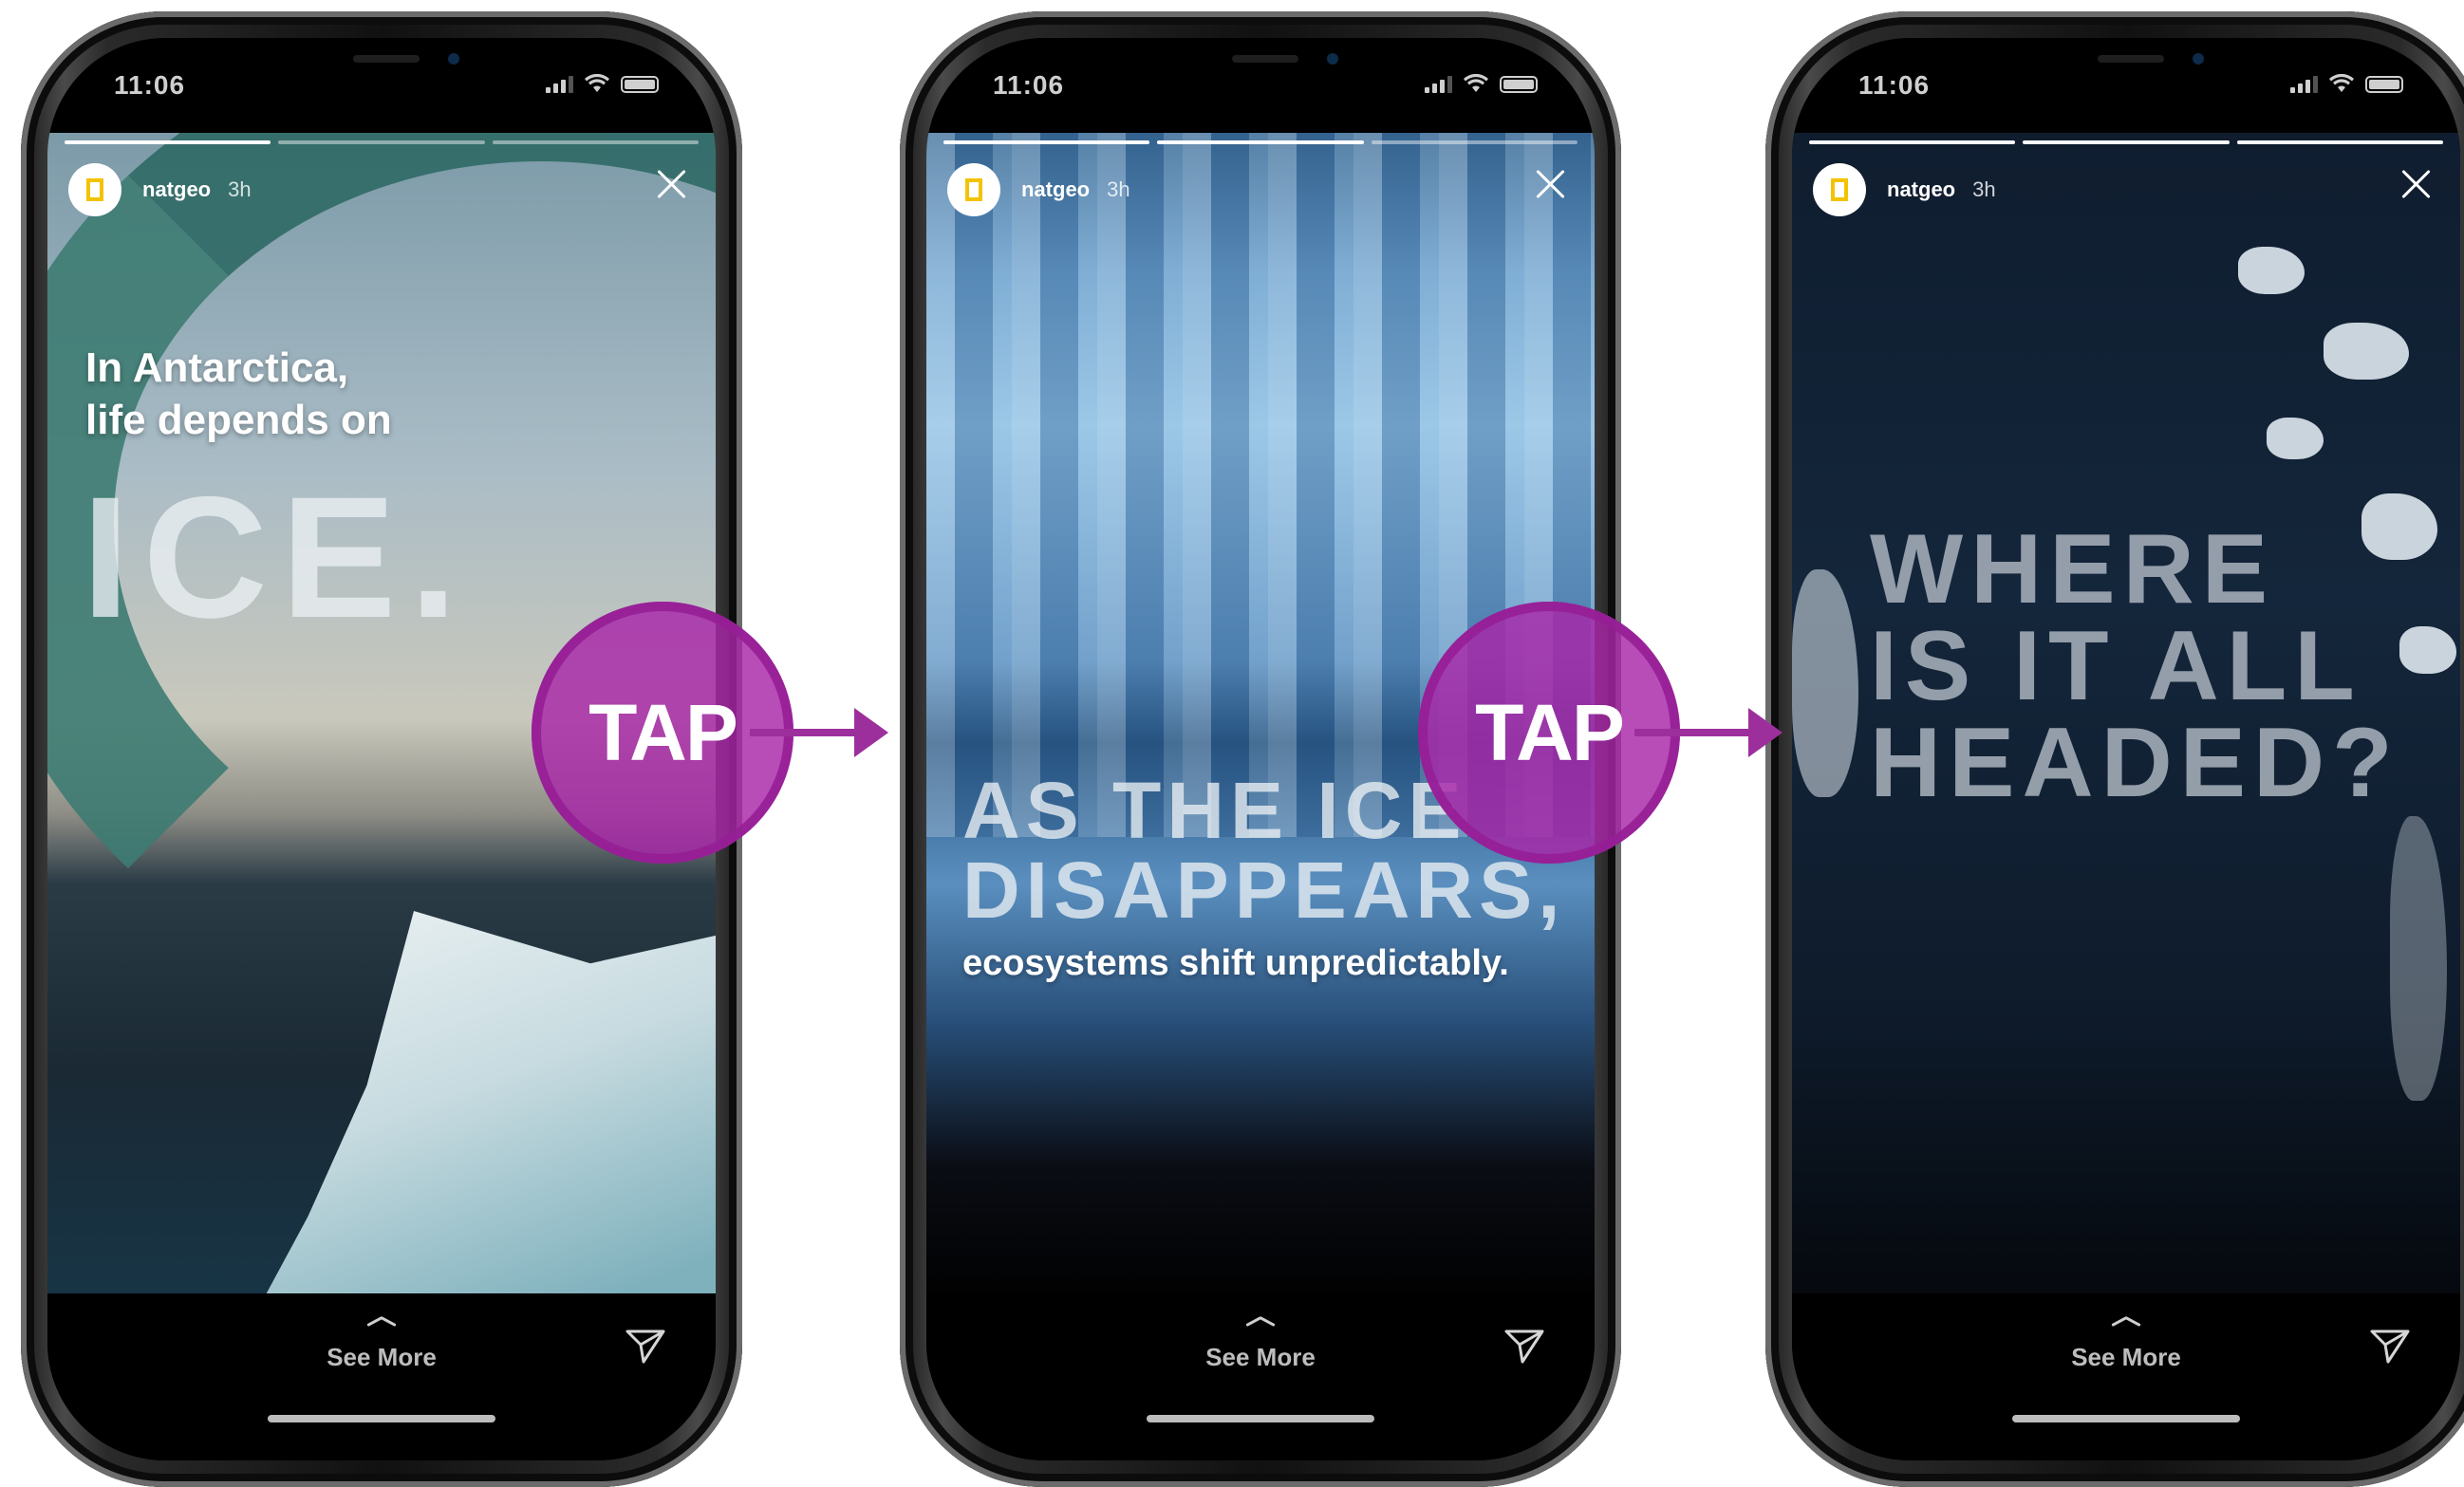  I want to click on caption-line: HEADED?, so click(2135, 763).